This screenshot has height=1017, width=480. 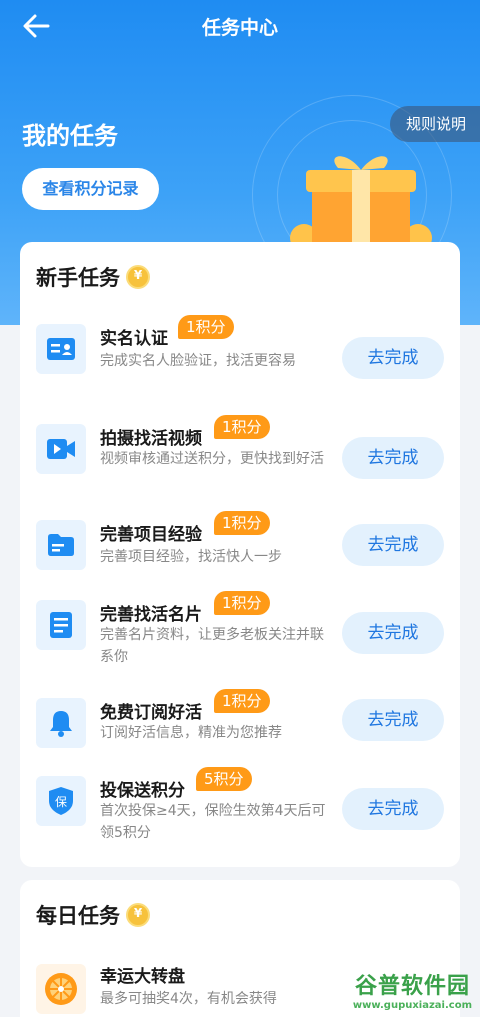 I want to click on task-description: 完善项目经验，找活快人一步, so click(x=191, y=557).